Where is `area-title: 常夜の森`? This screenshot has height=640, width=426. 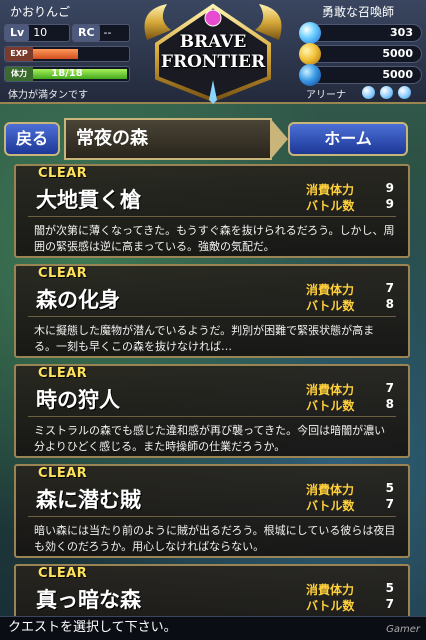
area-title: 常夜の森 is located at coordinates (168, 139).